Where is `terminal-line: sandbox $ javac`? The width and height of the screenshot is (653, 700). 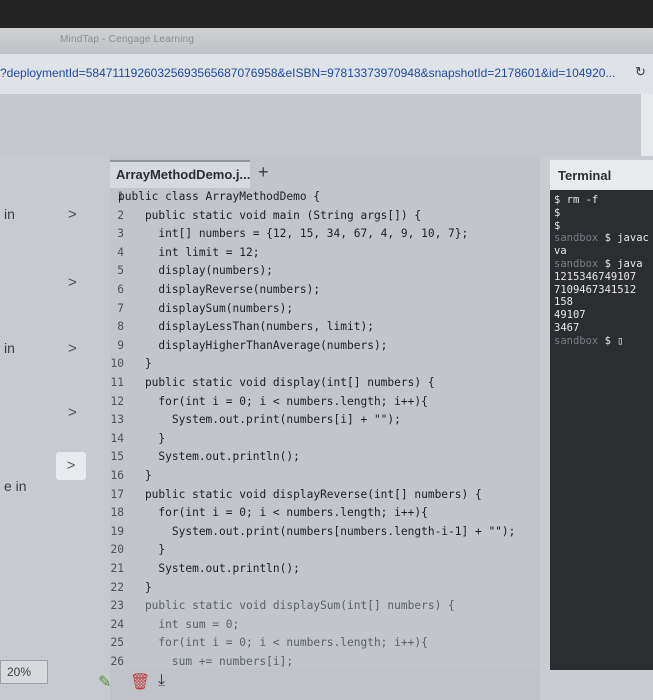
terminal-line: sandbox $ javac is located at coordinates (601, 238).